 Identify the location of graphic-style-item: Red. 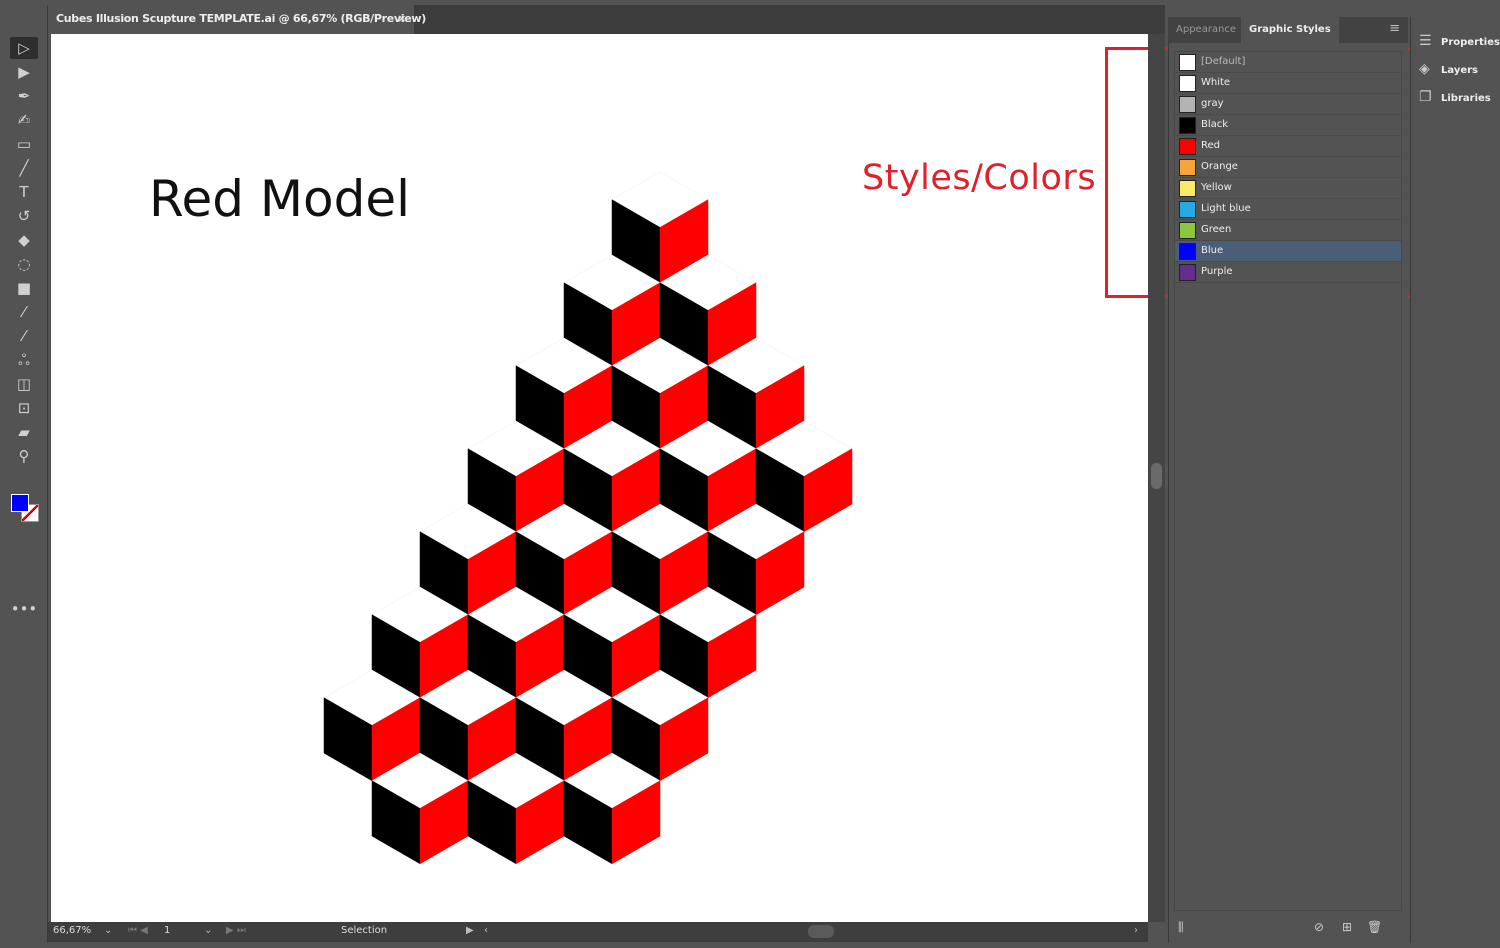
(1288, 146).